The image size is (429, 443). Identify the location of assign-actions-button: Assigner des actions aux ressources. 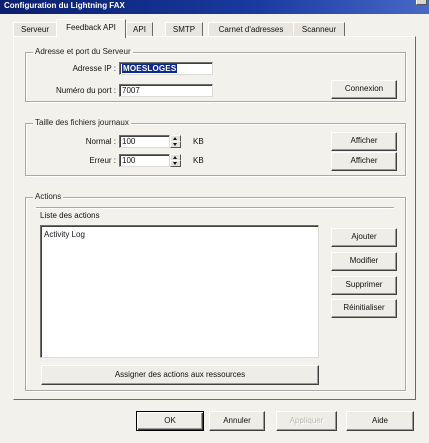
(180, 375).